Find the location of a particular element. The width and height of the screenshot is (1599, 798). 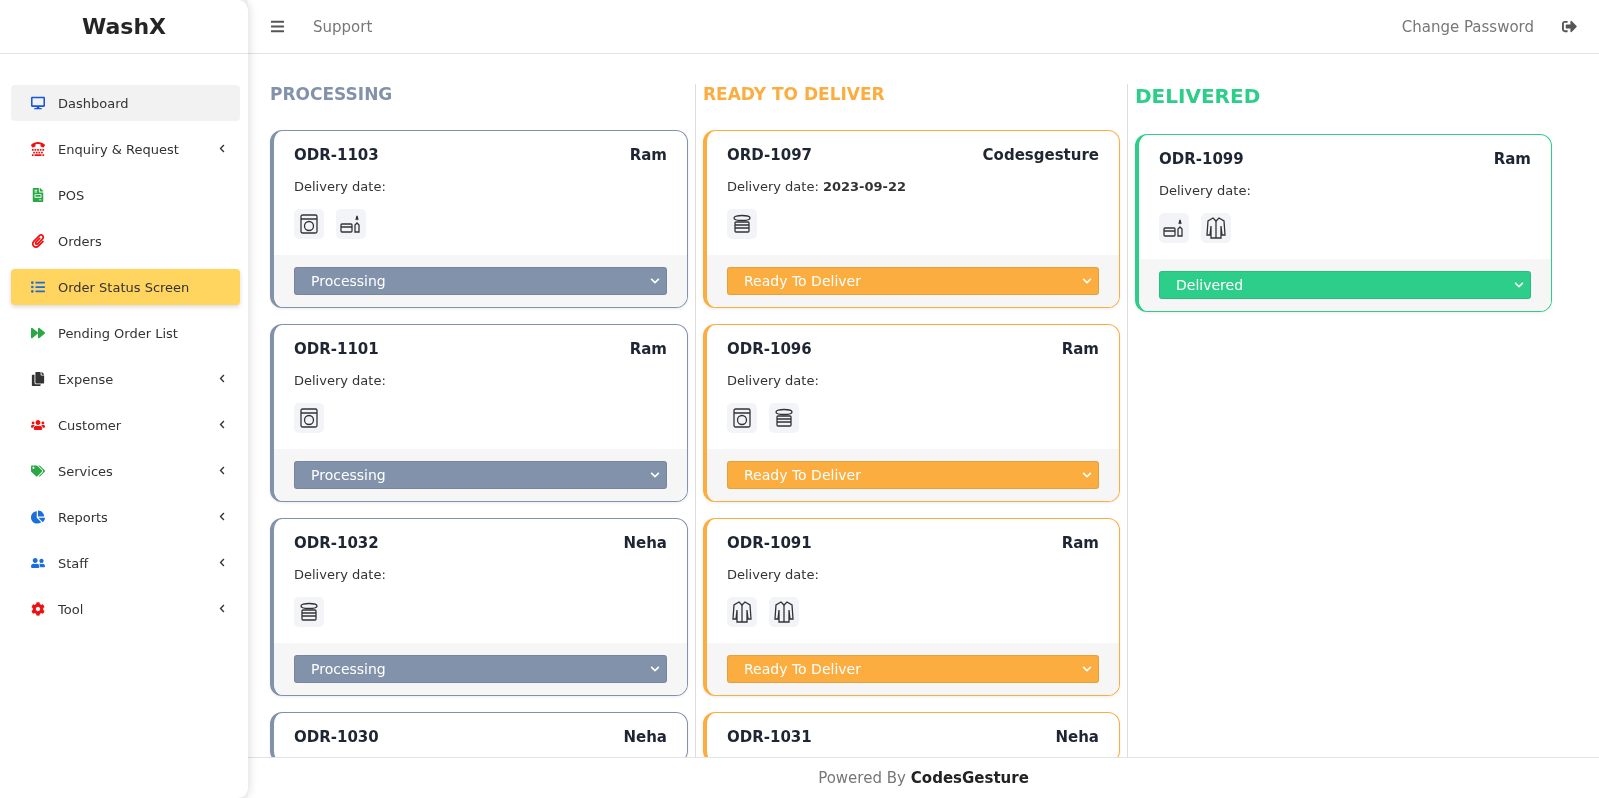

sidebar-item: Dashboard is located at coordinates (125, 103).